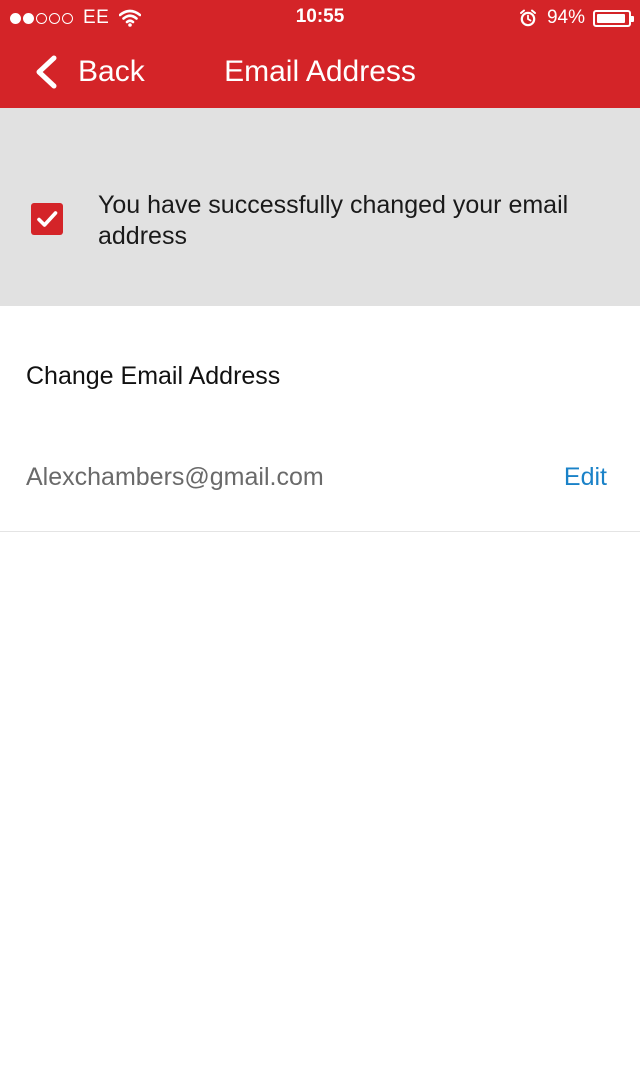 This screenshot has height=1072, width=640. I want to click on top-bar: EE 10:55 94% Back Email Address, so click(320, 54).